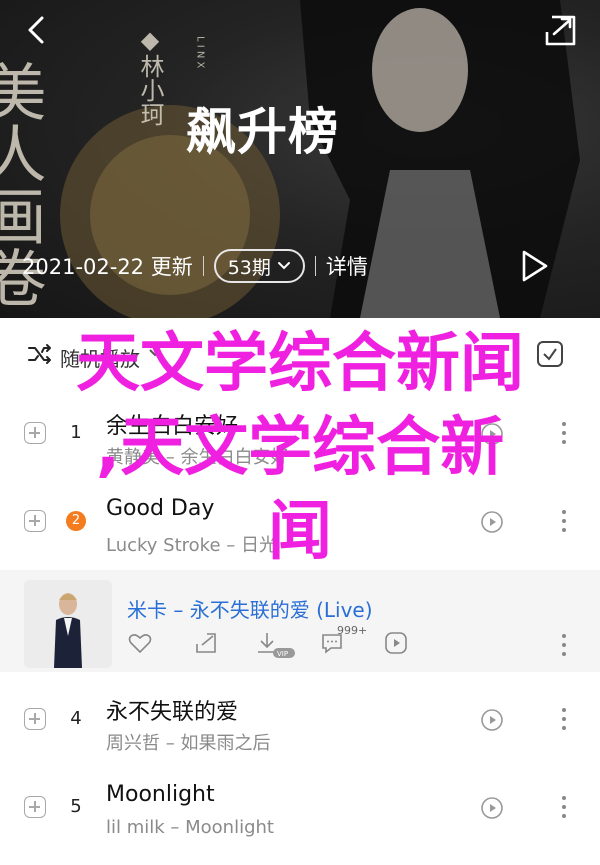 The height and width of the screenshot is (865, 600). I want to click on now-playing-row: 米卡 – 永不失联的爱 (Live) VIP 999+, so click(300, 621).